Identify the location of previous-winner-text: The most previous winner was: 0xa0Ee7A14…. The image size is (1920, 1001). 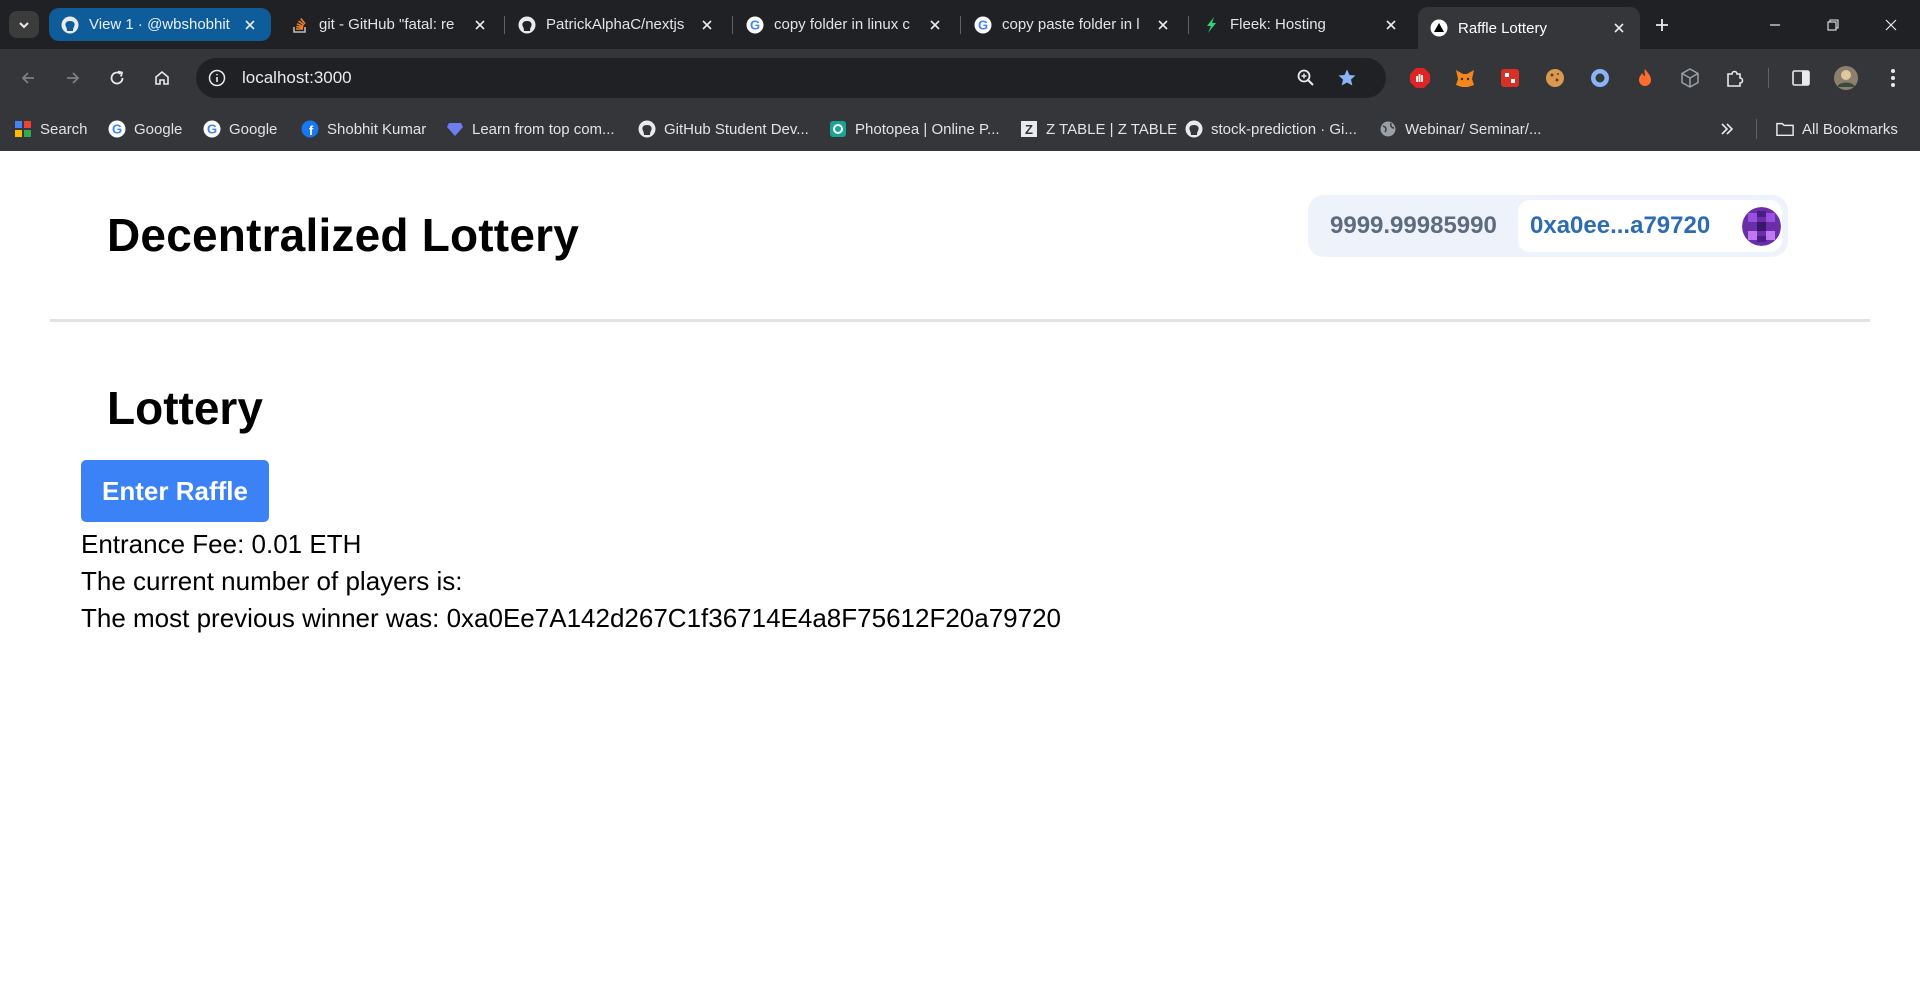
(571, 618).